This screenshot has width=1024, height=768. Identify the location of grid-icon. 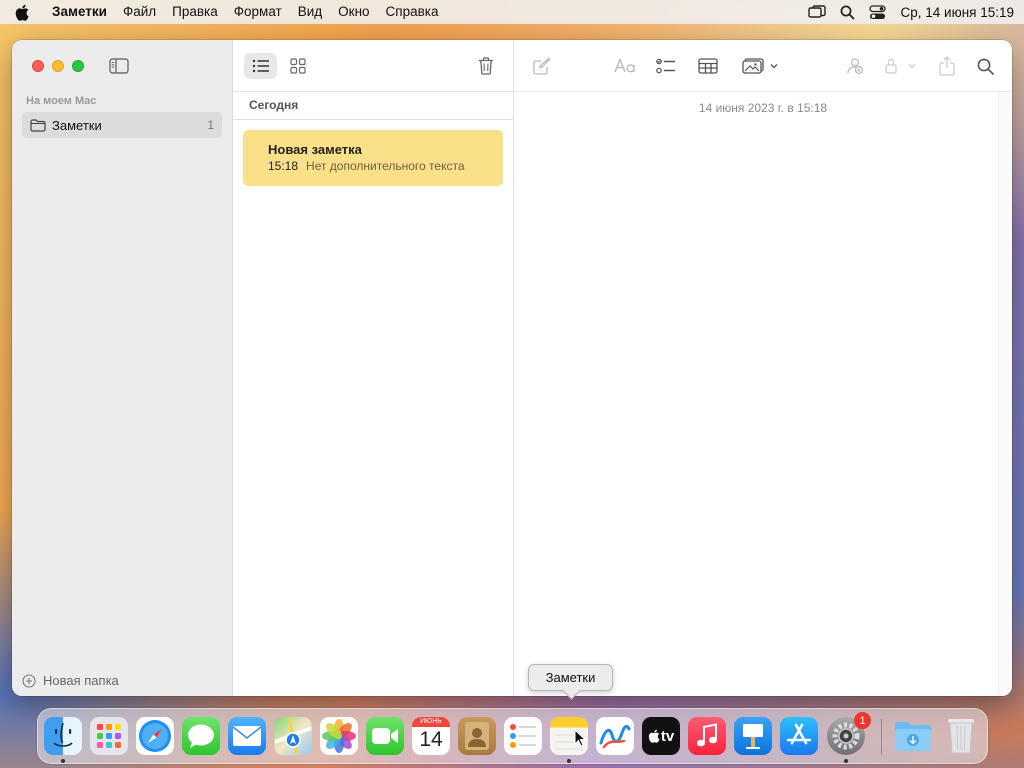
(298, 66).